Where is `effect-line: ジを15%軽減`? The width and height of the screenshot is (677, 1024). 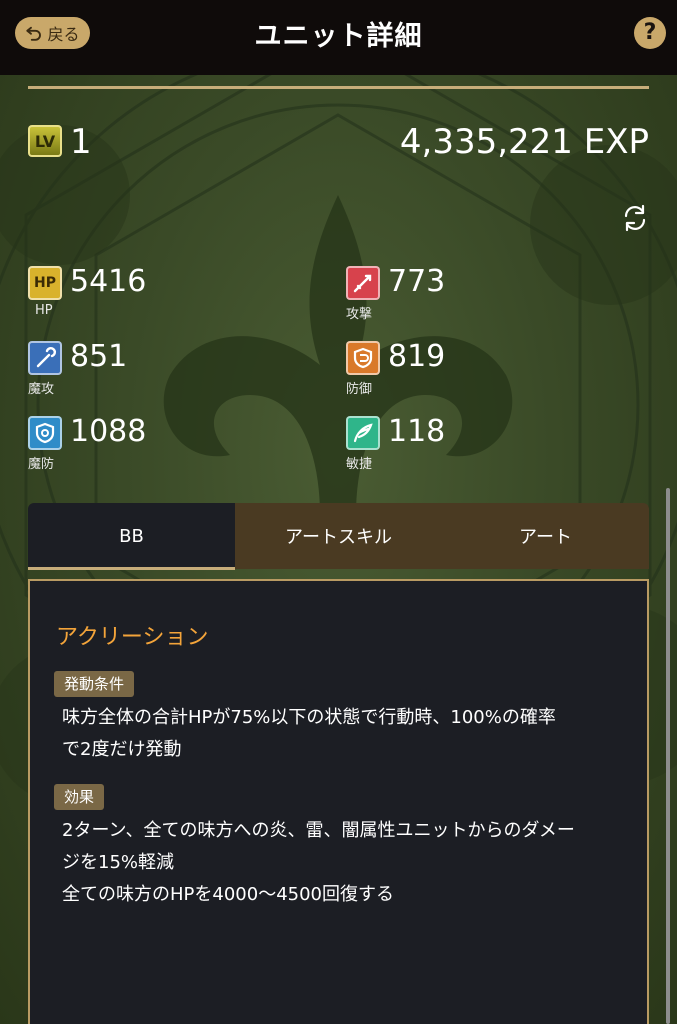
effect-line: ジを15%軽減 is located at coordinates (118, 862).